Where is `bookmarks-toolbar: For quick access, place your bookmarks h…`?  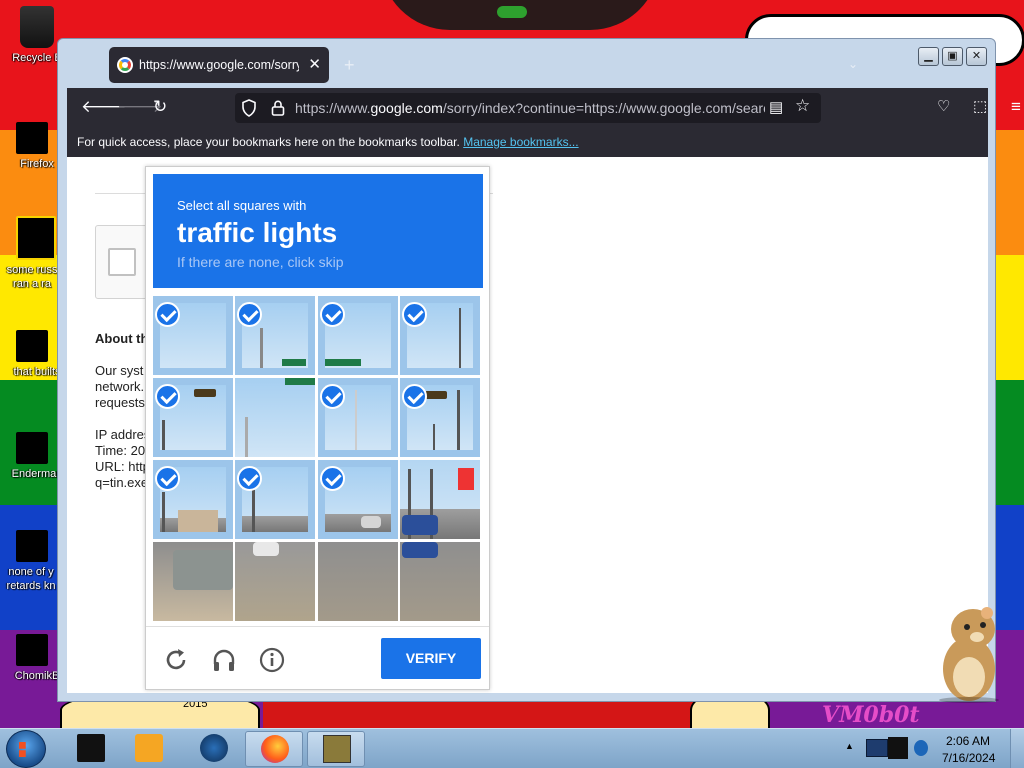 bookmarks-toolbar: For quick access, place your bookmarks h… is located at coordinates (527, 141).